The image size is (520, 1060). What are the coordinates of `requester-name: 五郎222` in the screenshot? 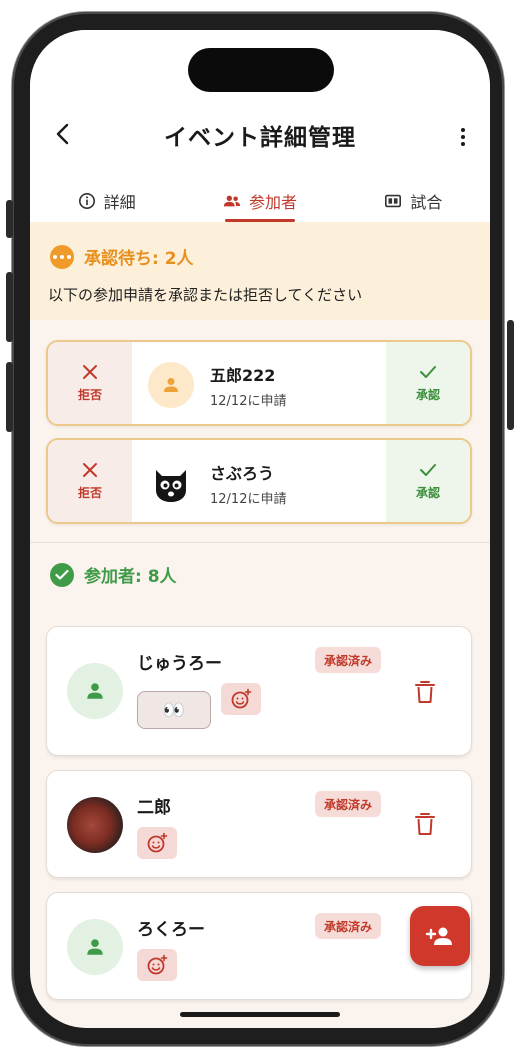 It's located at (243, 375).